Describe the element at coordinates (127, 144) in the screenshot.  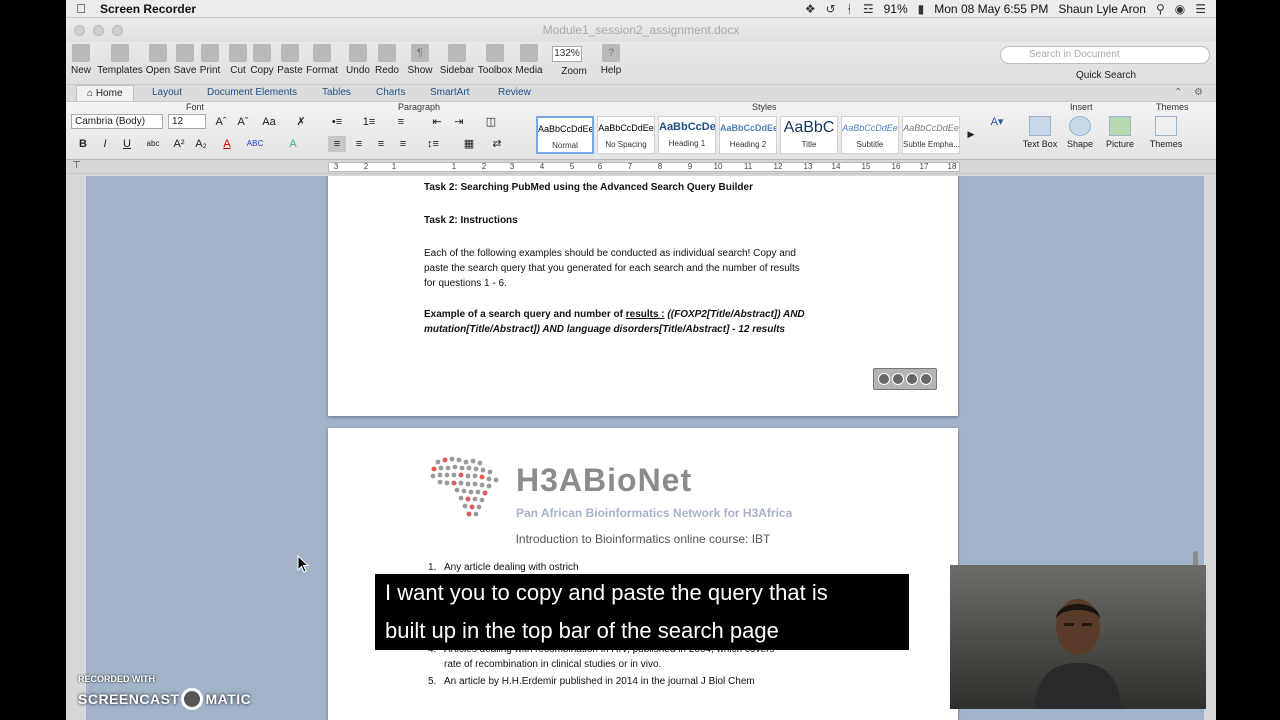
I see `underline-icon: U` at that location.